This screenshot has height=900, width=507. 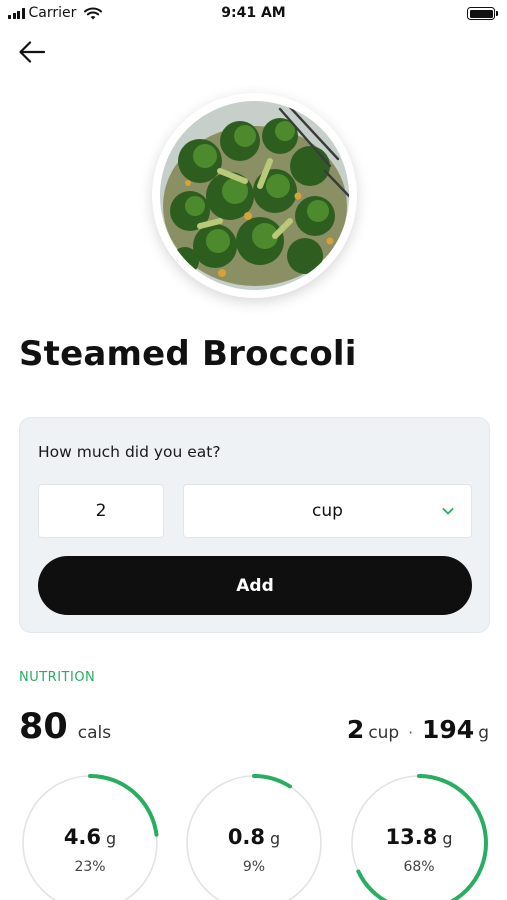 I want to click on status-time: 9:41 AM, so click(x=253, y=13).